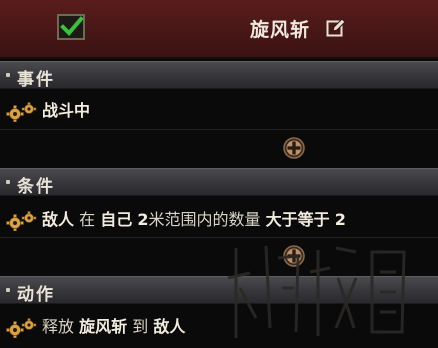 The height and width of the screenshot is (348, 438). What do you see at coordinates (298, 219) in the screenshot?
I see `condition-comparator: 大于等于` at bounding box center [298, 219].